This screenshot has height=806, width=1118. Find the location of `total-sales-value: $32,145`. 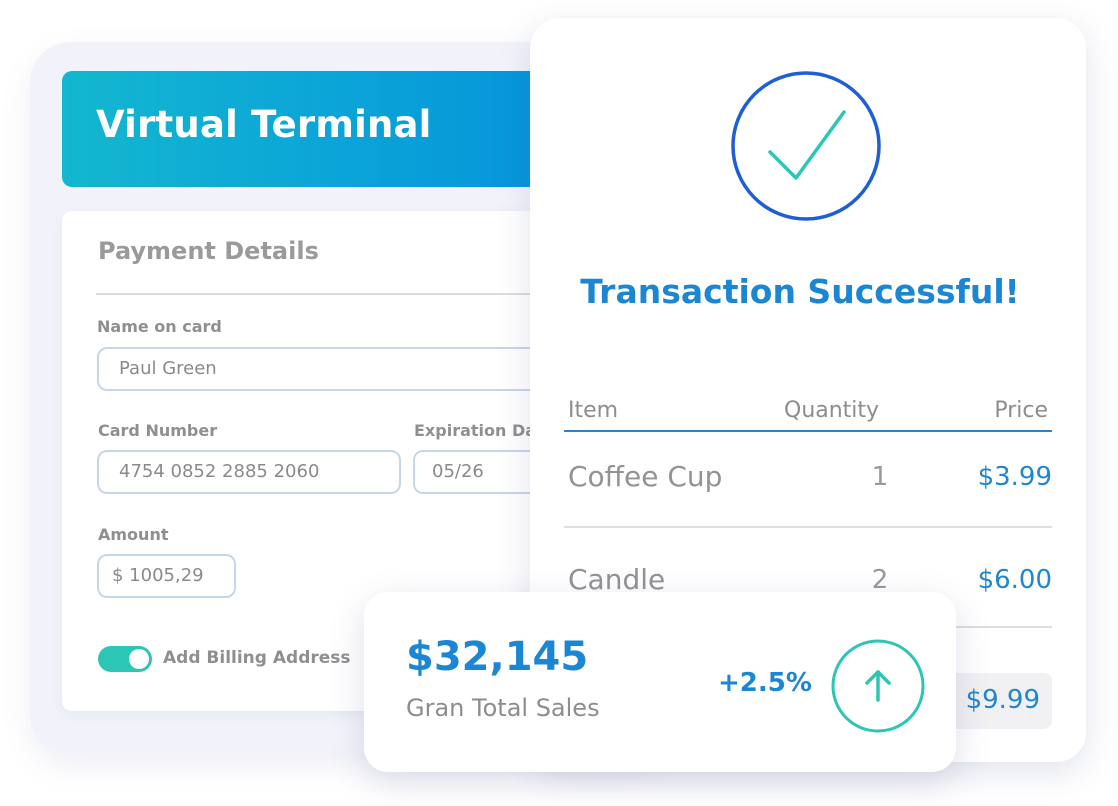

total-sales-value: $32,145 is located at coordinates (497, 657).